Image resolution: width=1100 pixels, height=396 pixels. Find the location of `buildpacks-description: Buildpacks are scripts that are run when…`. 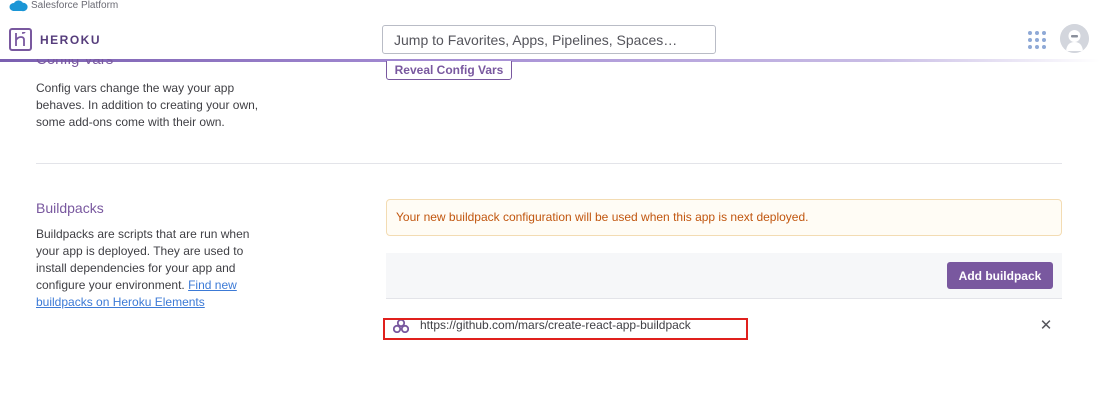

buildpacks-description: Buildpacks are scripts that are run when… is located at coordinates (156, 268).